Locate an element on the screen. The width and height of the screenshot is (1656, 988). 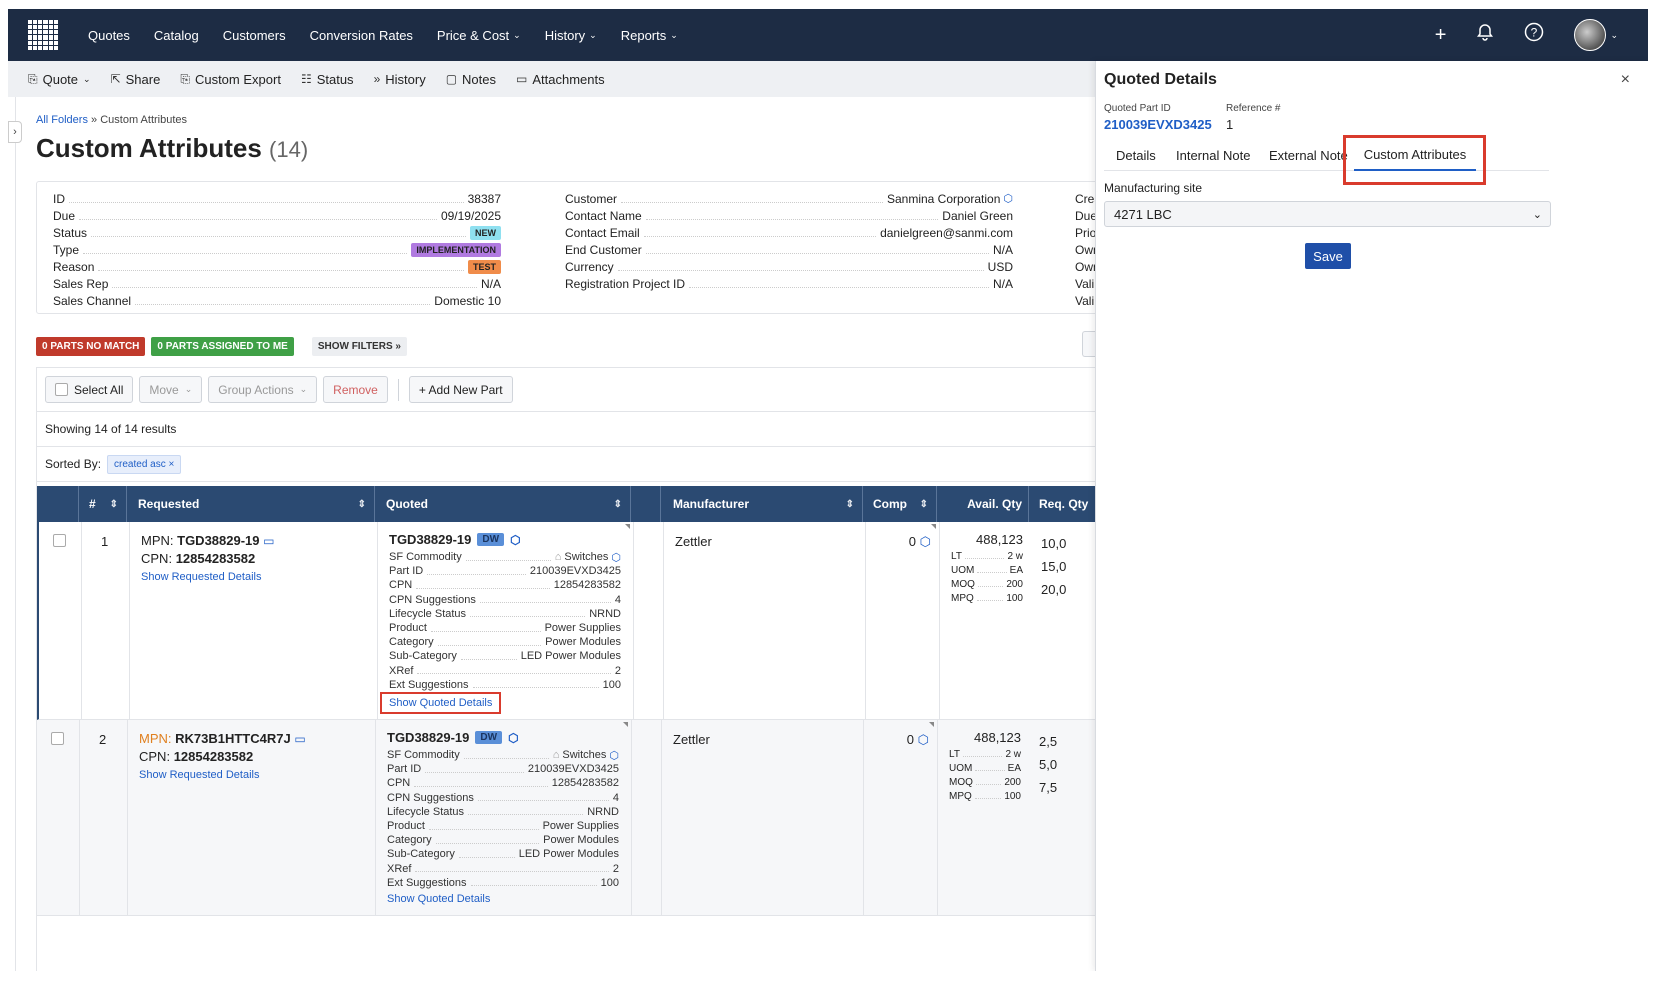
tab-internal-note: Internal Note is located at coordinates (1213, 155).